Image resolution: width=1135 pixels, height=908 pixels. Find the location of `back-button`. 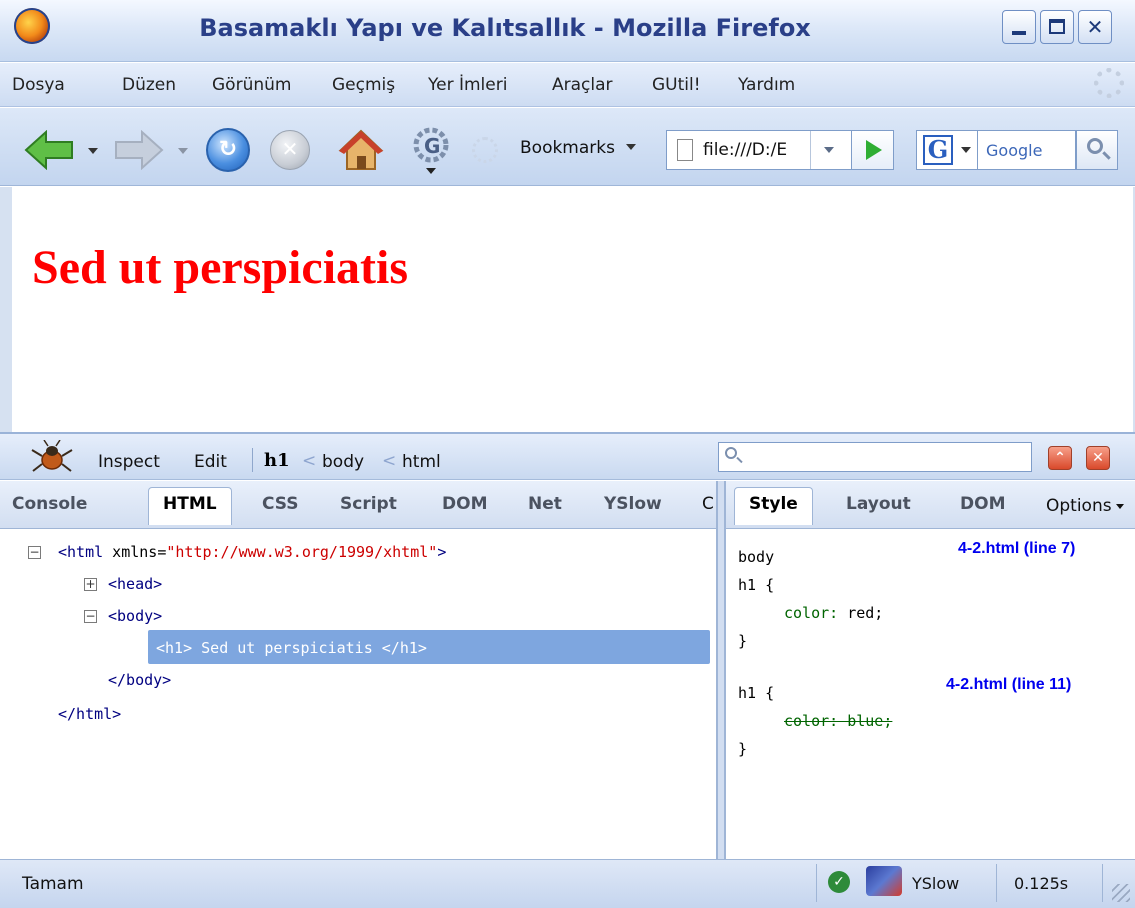

back-button is located at coordinates (50, 150).